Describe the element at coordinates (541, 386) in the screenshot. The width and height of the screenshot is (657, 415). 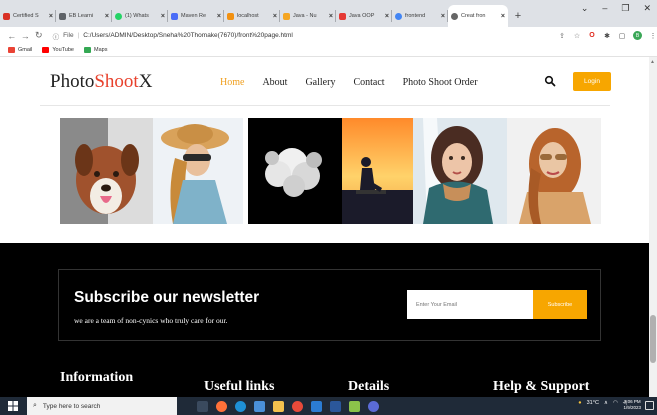
I see `footer-heading-help-support: Help & Support` at that location.